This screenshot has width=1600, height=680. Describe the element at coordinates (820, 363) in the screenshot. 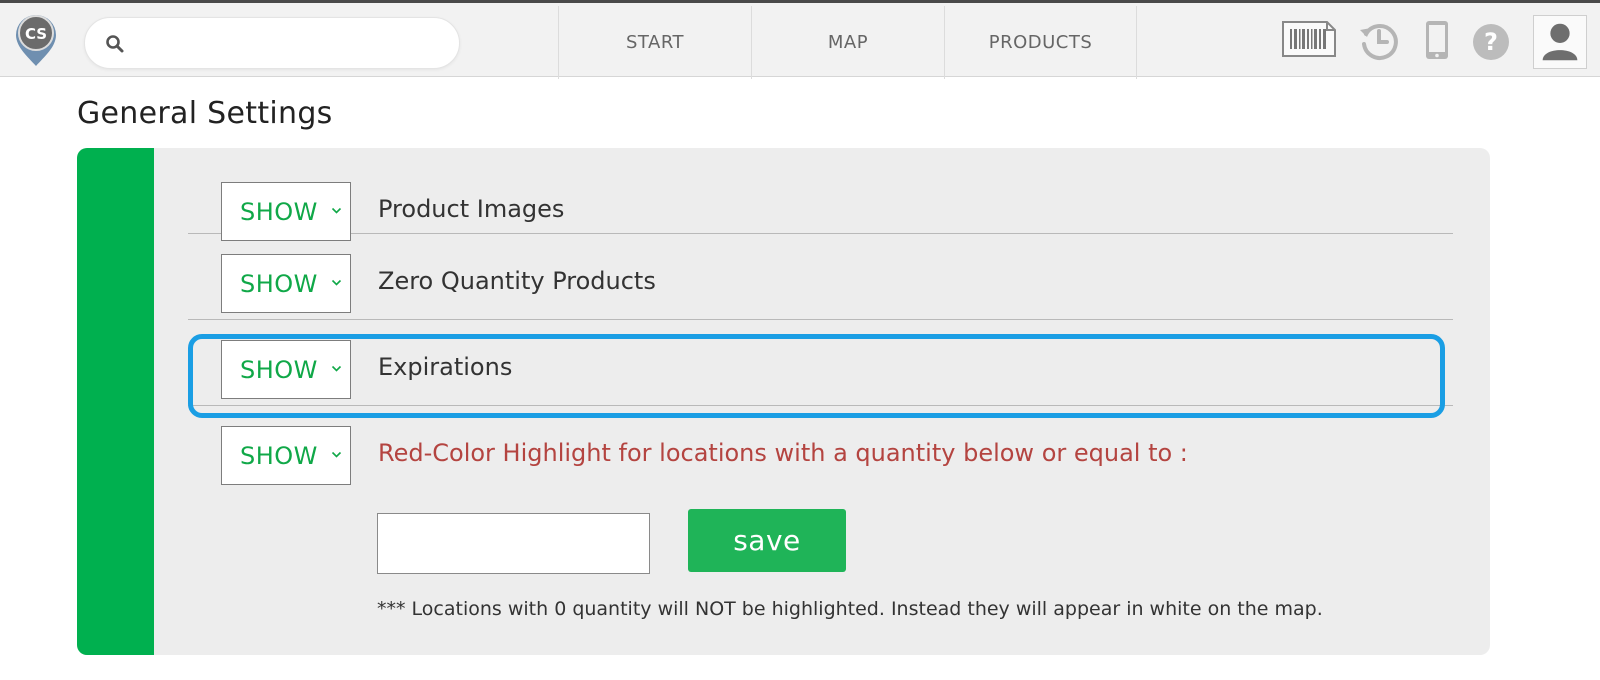

I see `setting-row-expirations: SHOW Expirations` at that location.